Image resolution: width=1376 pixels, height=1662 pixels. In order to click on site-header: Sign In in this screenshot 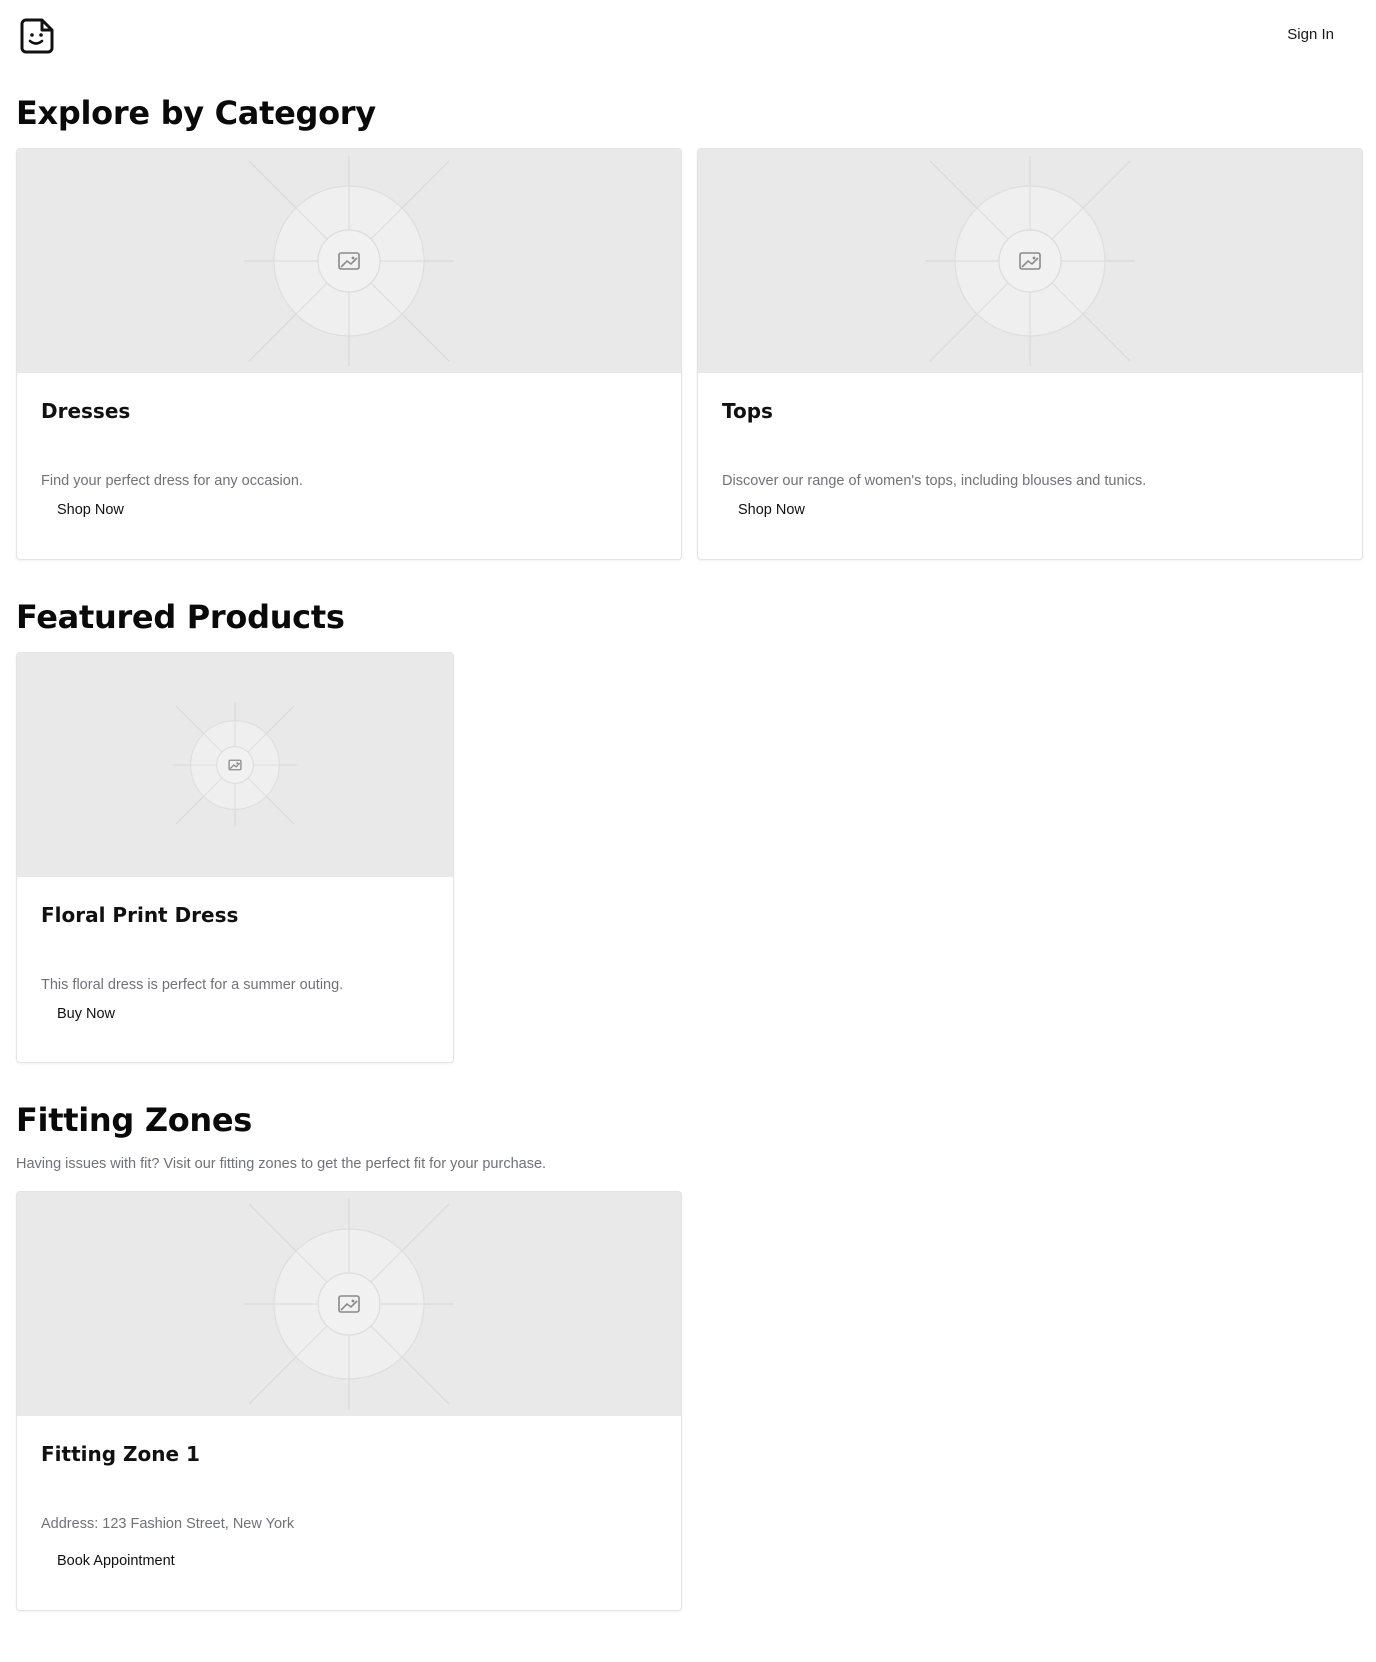, I will do `click(688, 36)`.